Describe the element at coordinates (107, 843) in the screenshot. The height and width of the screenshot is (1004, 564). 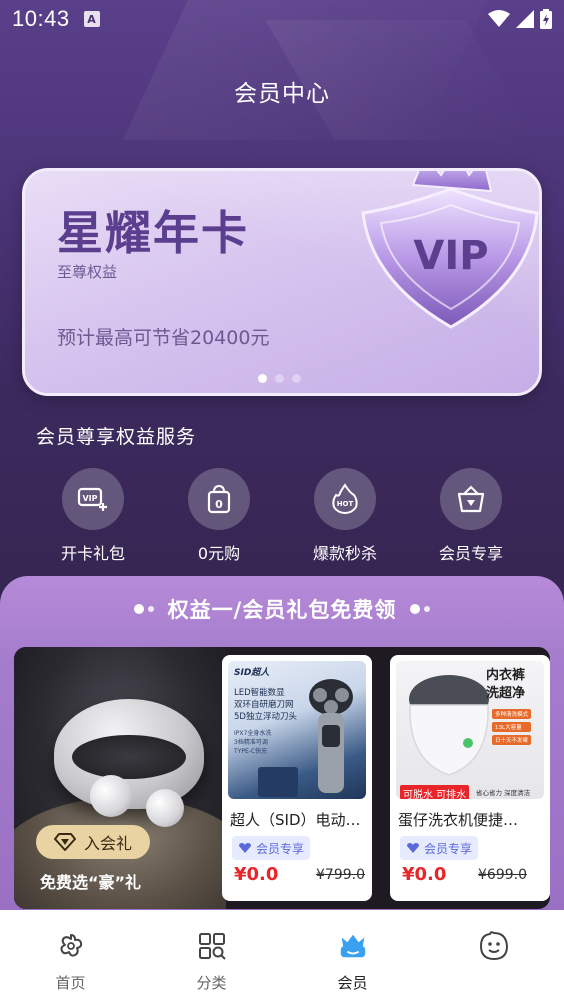
I see `join-gift-label: 入会礼` at that location.